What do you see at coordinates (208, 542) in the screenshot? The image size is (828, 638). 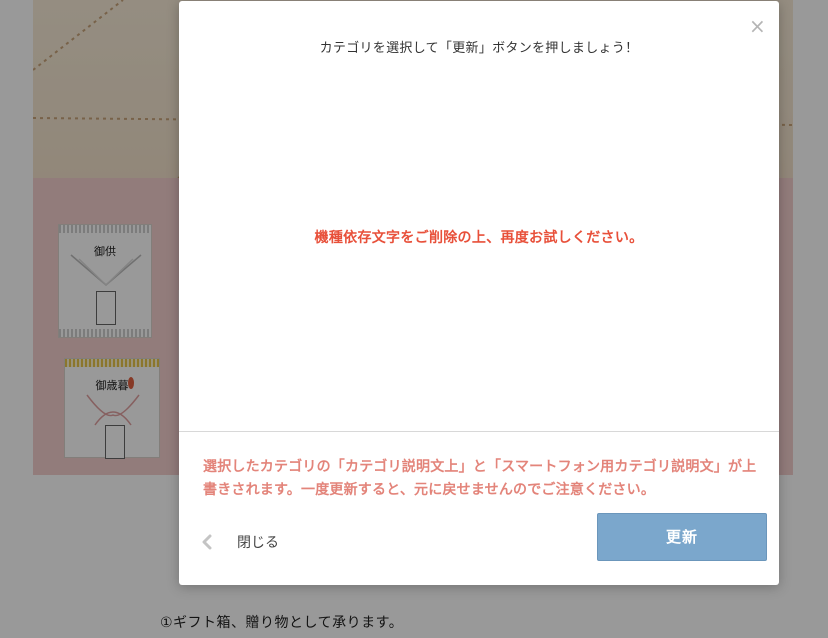 I see `chevron-left-icon` at bounding box center [208, 542].